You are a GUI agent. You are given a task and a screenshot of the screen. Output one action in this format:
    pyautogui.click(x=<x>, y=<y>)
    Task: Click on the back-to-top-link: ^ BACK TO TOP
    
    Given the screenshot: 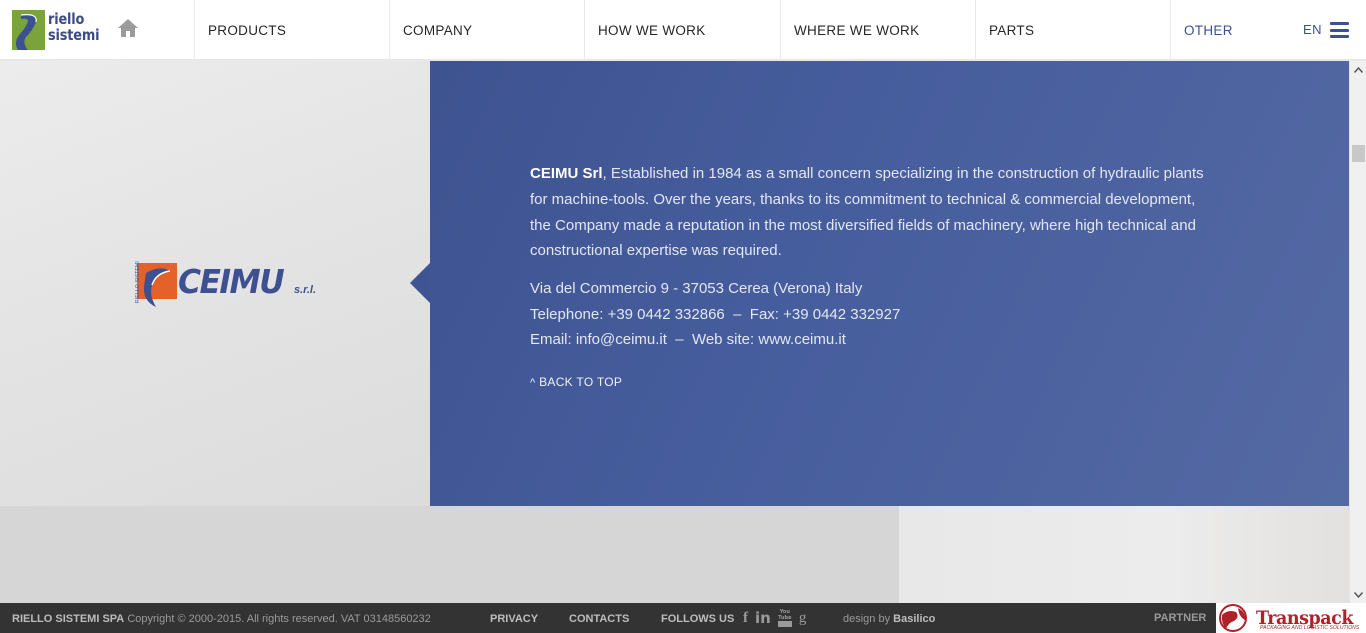 What is the action you would take?
    pyautogui.click(x=576, y=382)
    